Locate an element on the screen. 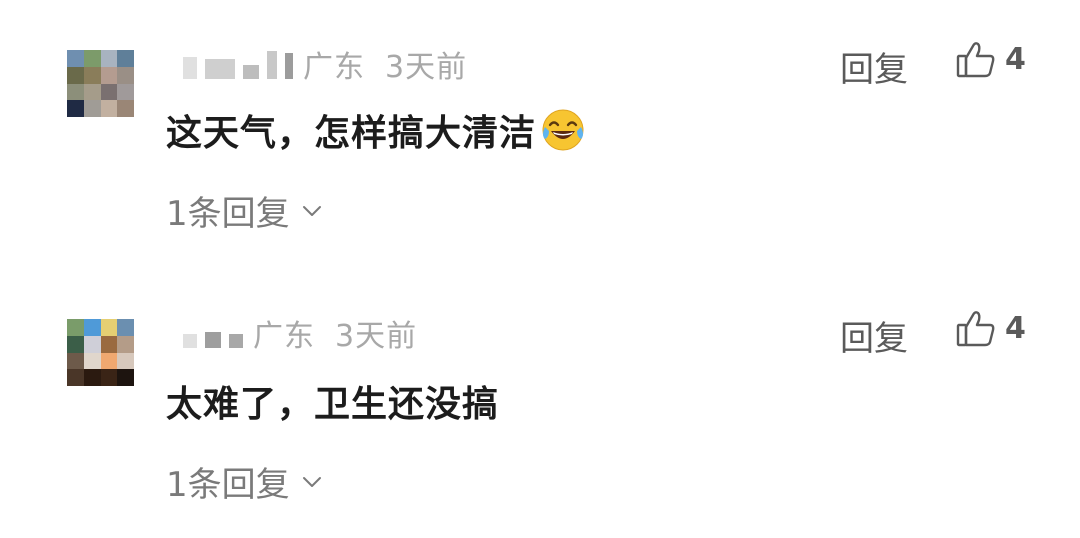 This screenshot has width=1080, height=538. comment-text-content: 这天气，怎样搞大清洁 is located at coordinates (351, 133).